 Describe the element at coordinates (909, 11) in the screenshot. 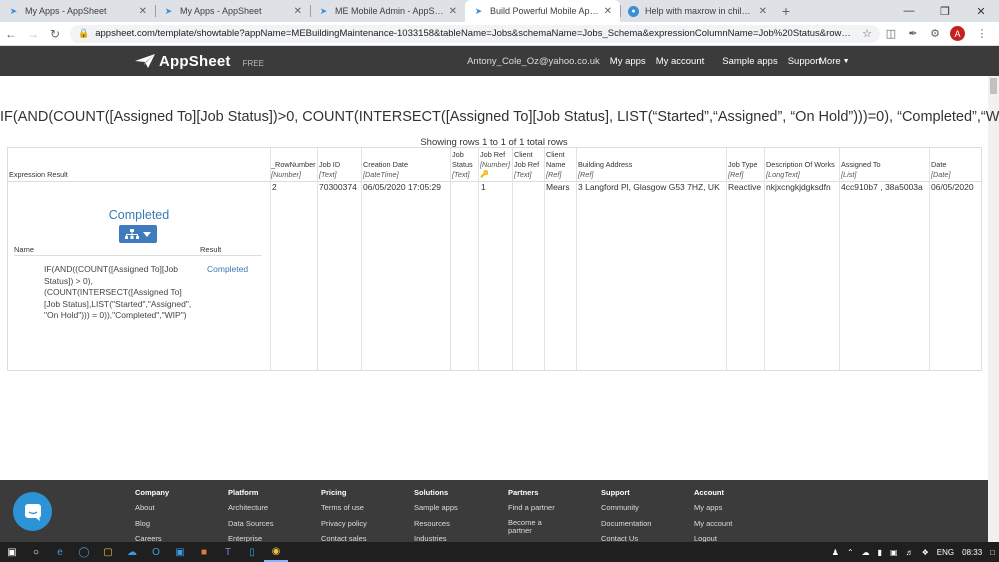

I see `minimize-icon: —` at that location.